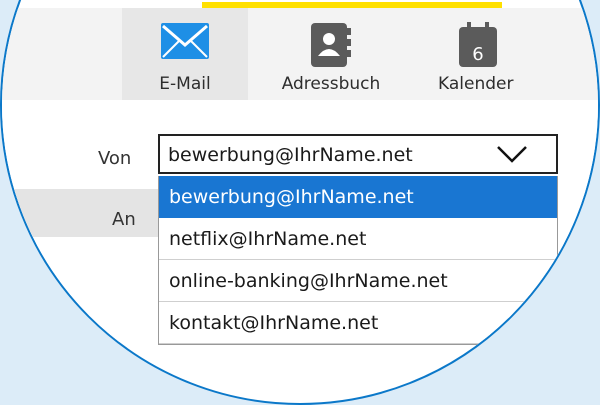 The height and width of the screenshot is (405, 600). I want to click on calendar-icon: 6, so click(478, 47).